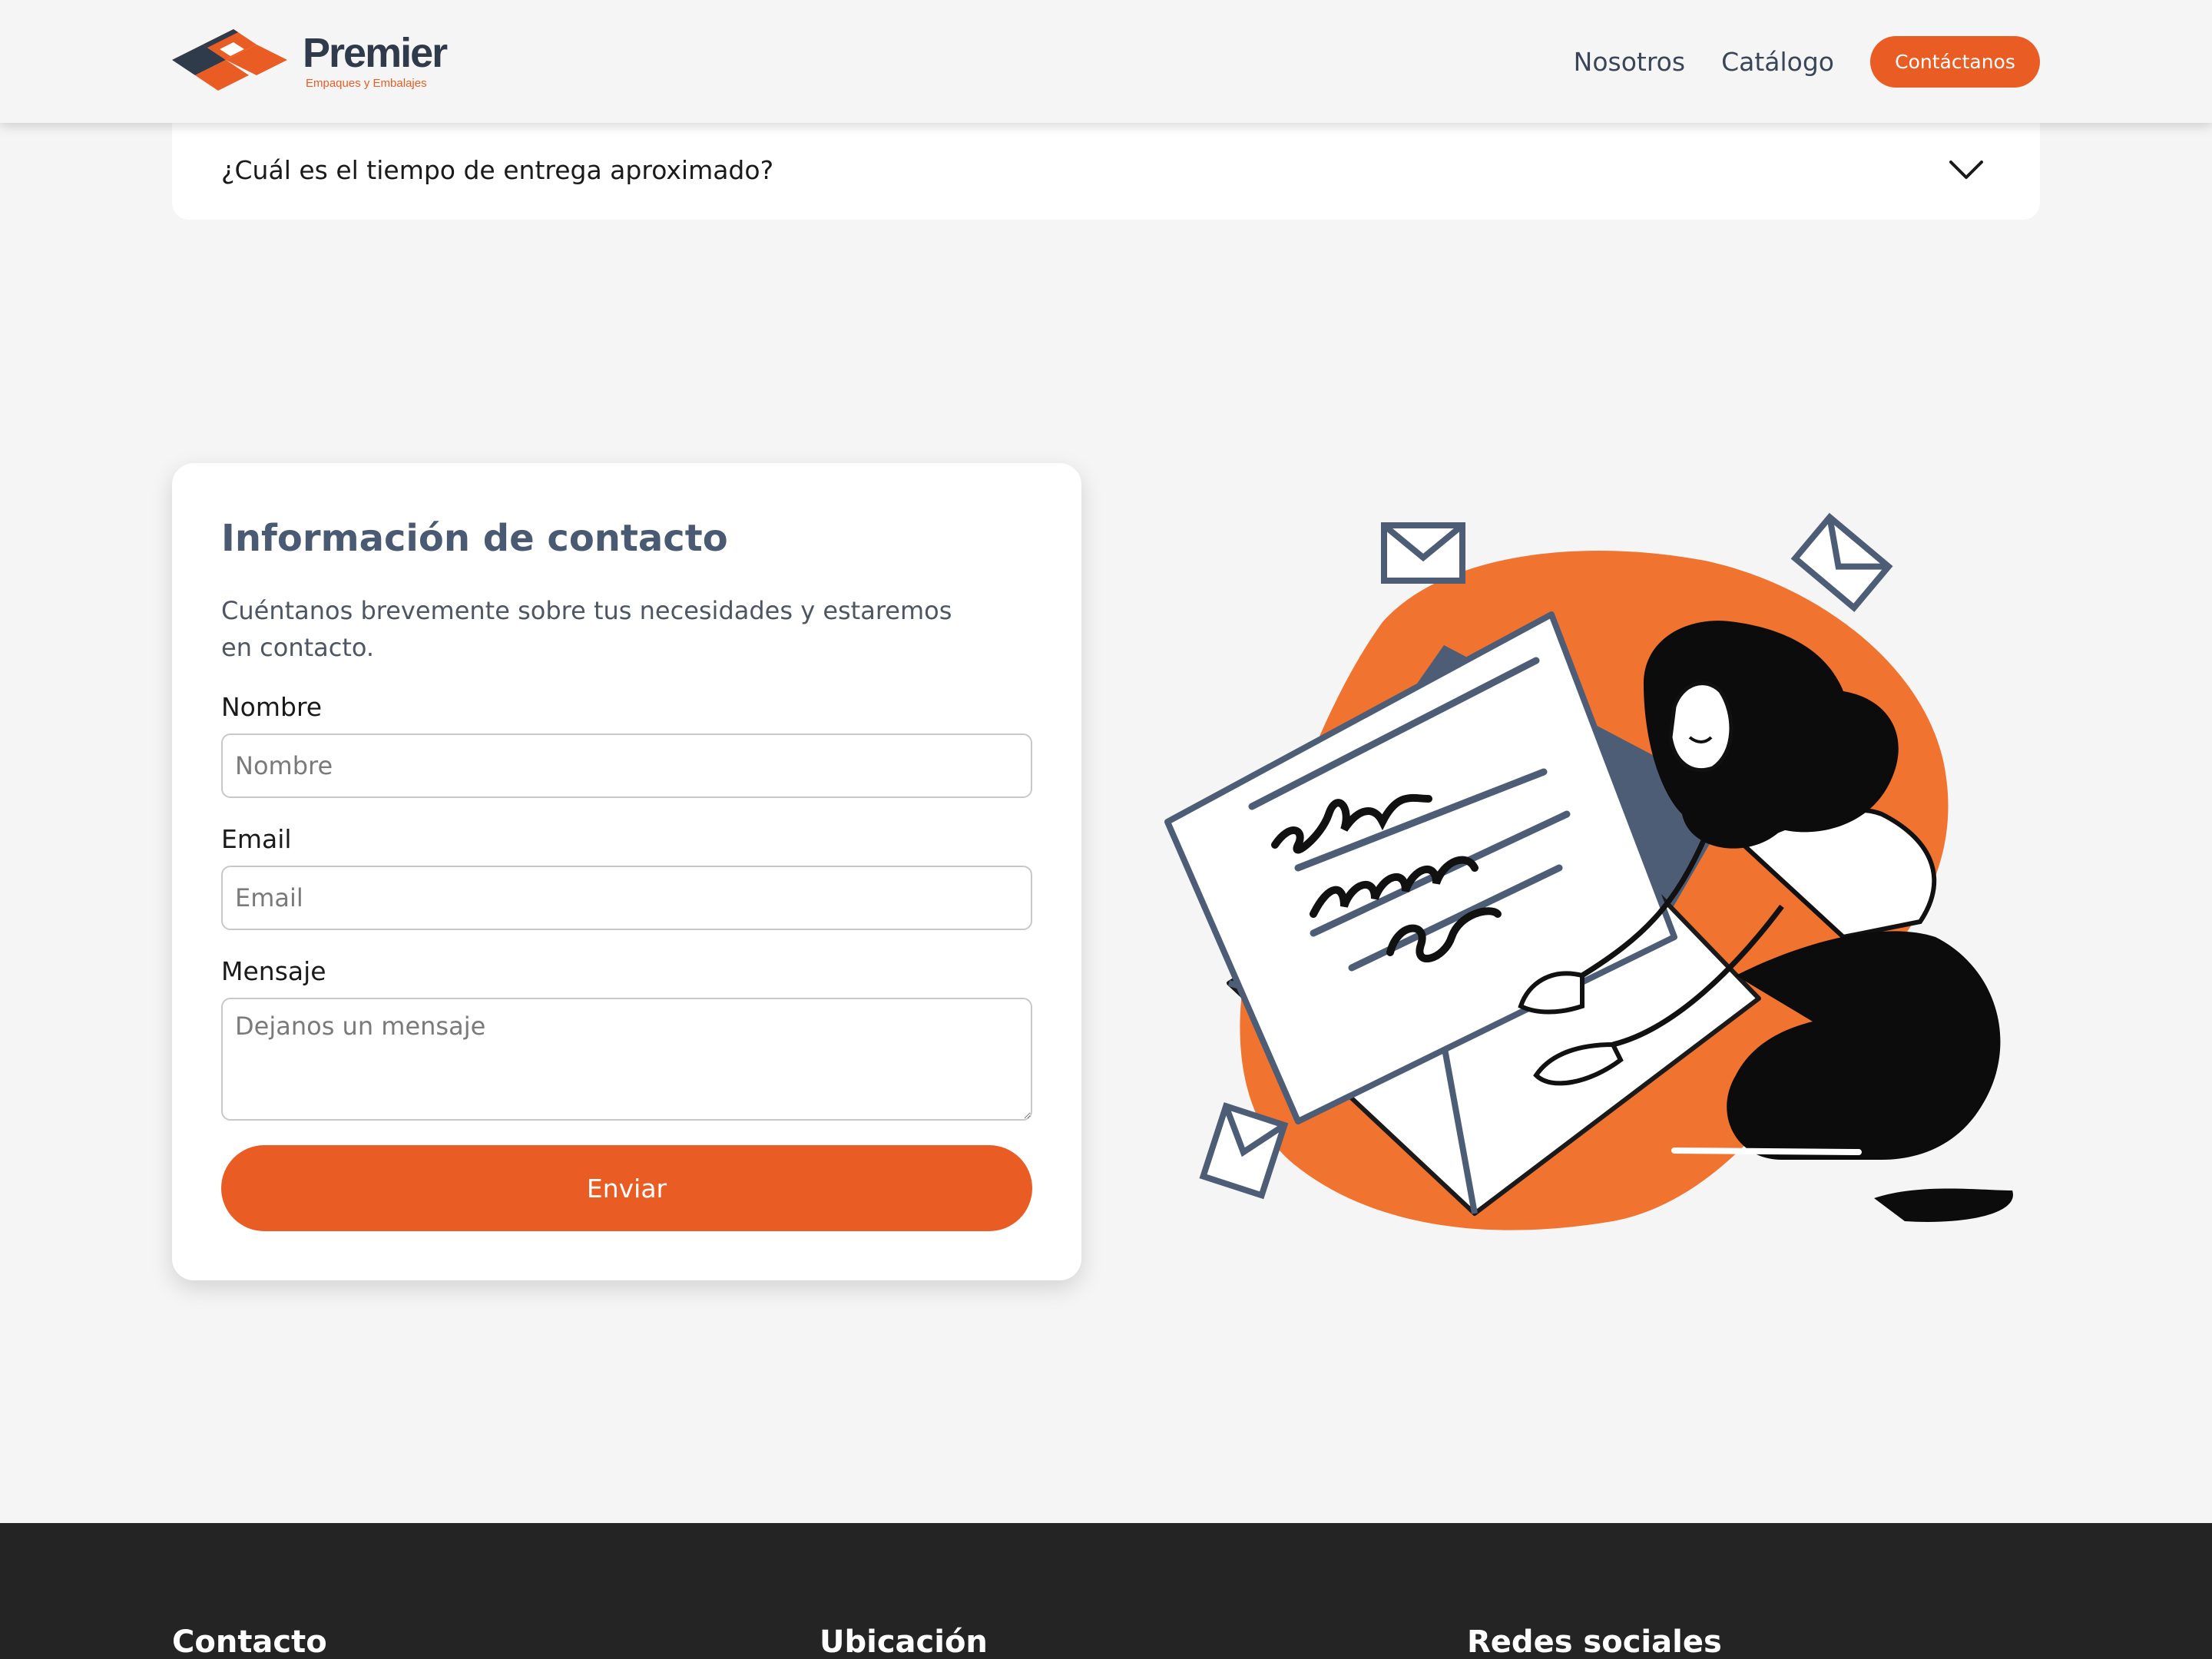  What do you see at coordinates (376, 53) in the screenshot?
I see `brand-name: Premier` at bounding box center [376, 53].